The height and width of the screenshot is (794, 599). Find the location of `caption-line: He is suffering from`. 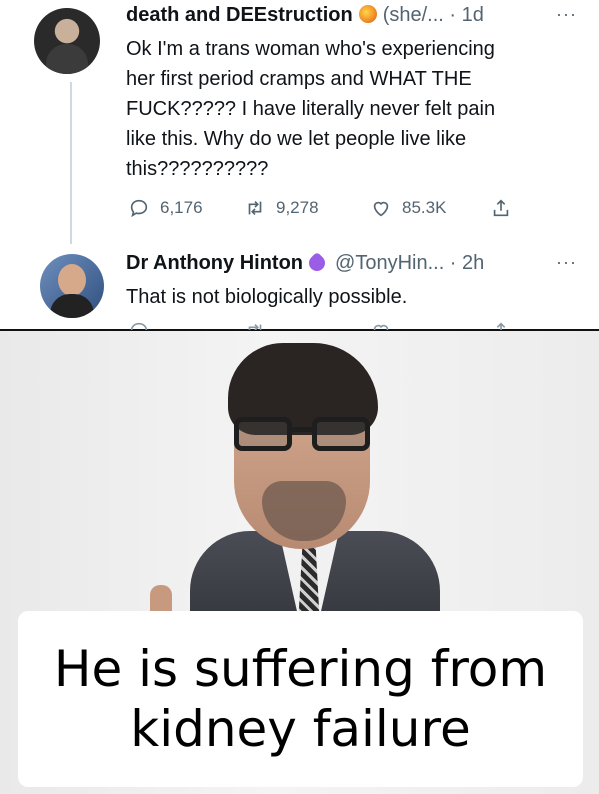

caption-line: He is suffering from is located at coordinates (300, 669).